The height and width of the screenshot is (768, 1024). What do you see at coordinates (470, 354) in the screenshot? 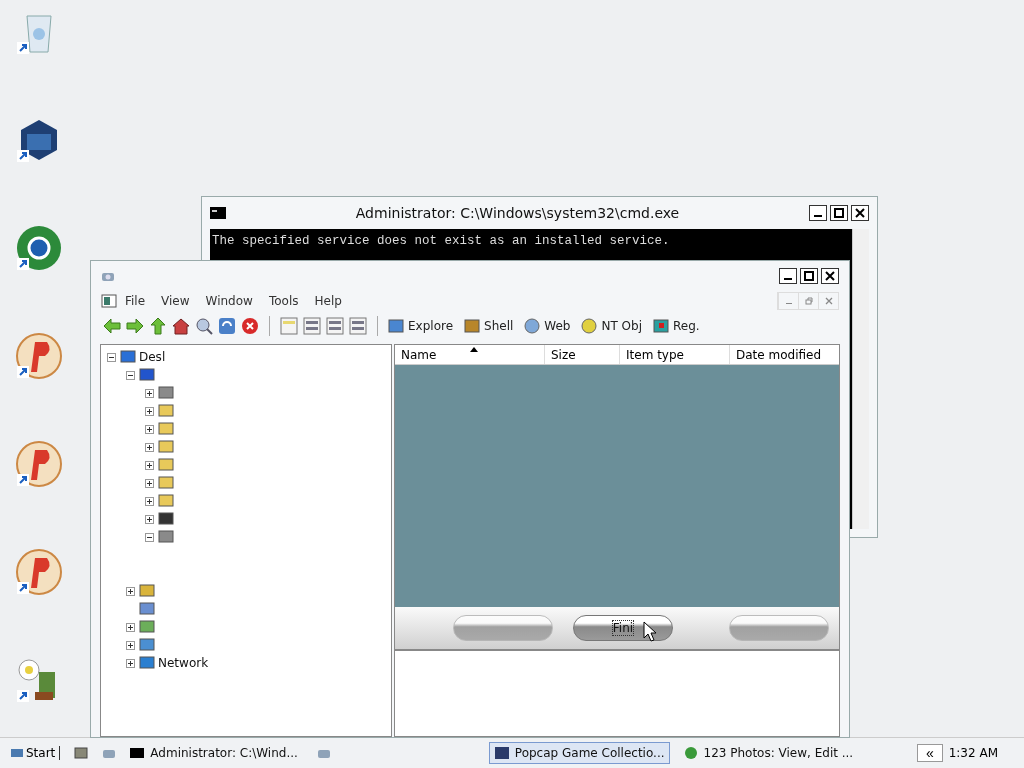
I see `column-header: Name` at bounding box center [470, 354].